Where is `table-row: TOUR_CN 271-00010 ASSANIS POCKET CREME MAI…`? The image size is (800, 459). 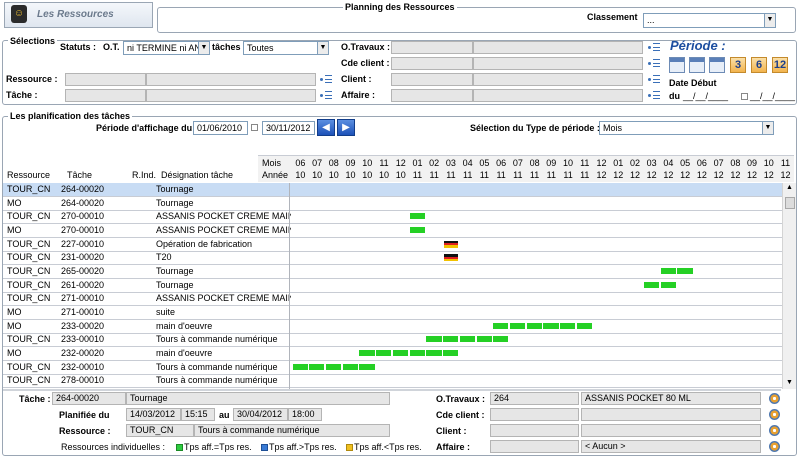
table-row: TOUR_CN 271-00010 ASSANIS POCKET CREME MAI… is located at coordinates (392, 299).